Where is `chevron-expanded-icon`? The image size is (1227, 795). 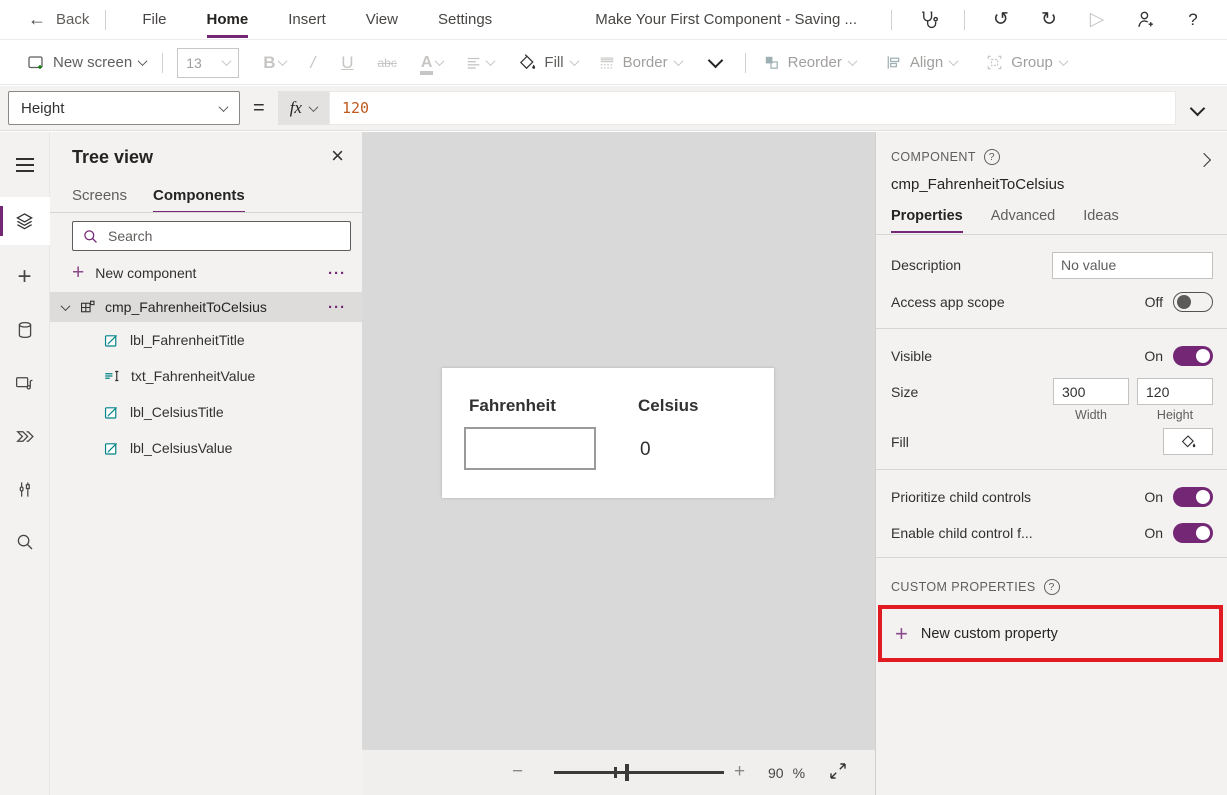
chevron-expanded-icon is located at coordinates (65, 305).